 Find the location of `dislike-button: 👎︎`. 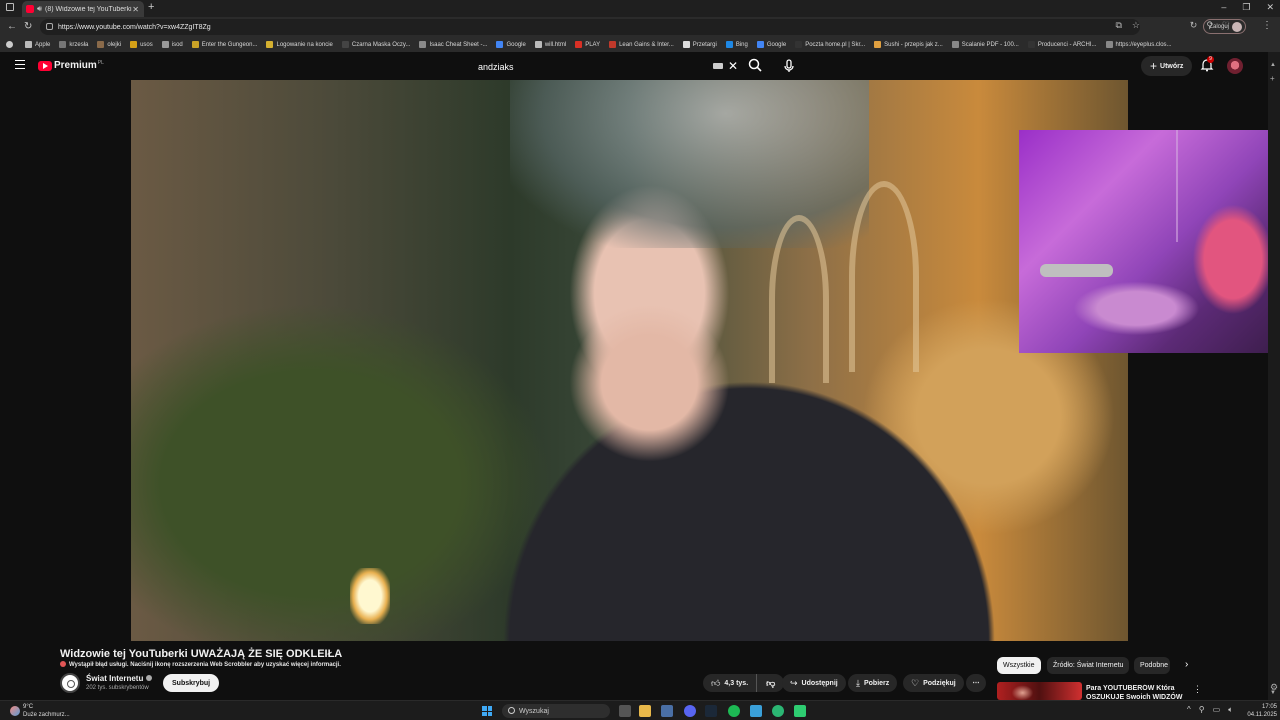

dislike-button: 👎︎ is located at coordinates (770, 683).